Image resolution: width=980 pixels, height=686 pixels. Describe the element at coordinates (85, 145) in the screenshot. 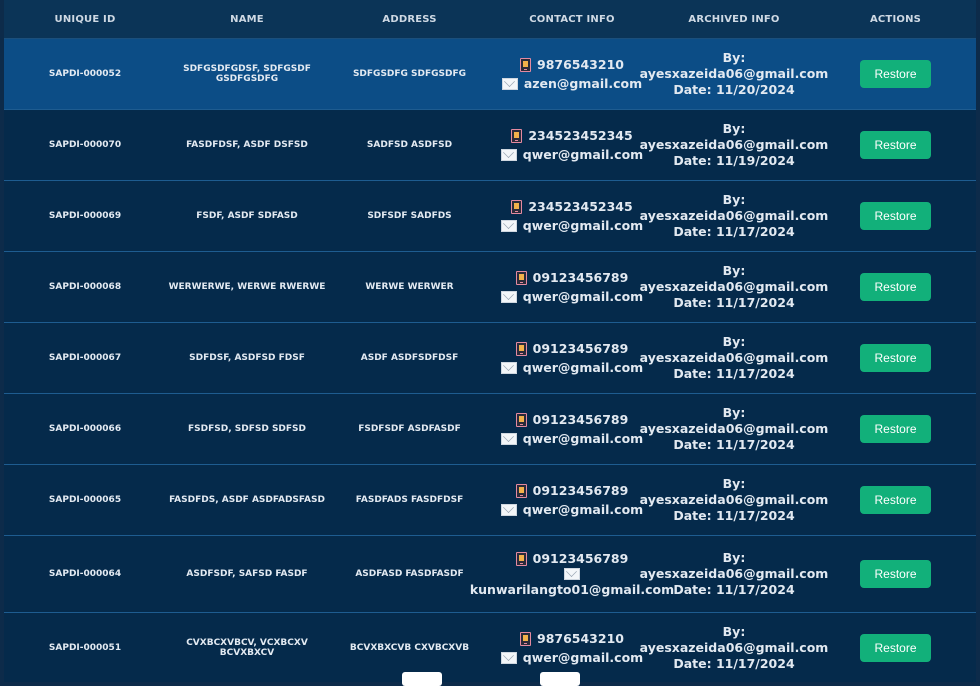

I see `unique-id-cell: SAPDI-000070` at that location.